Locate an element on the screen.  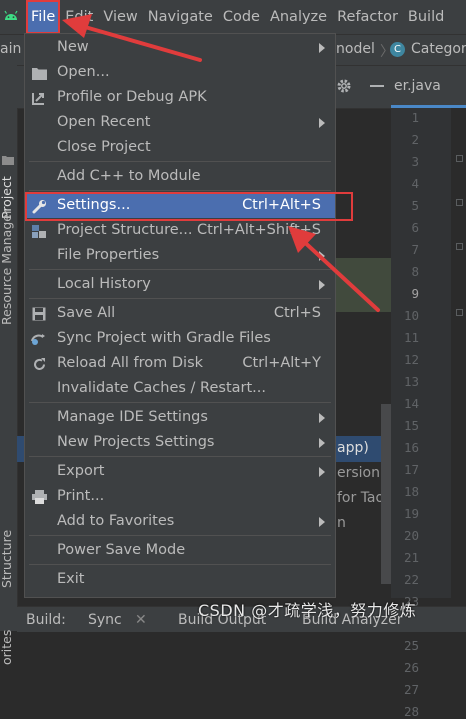
menu-item-label: Reload All from Disk is located at coordinates (130, 363).